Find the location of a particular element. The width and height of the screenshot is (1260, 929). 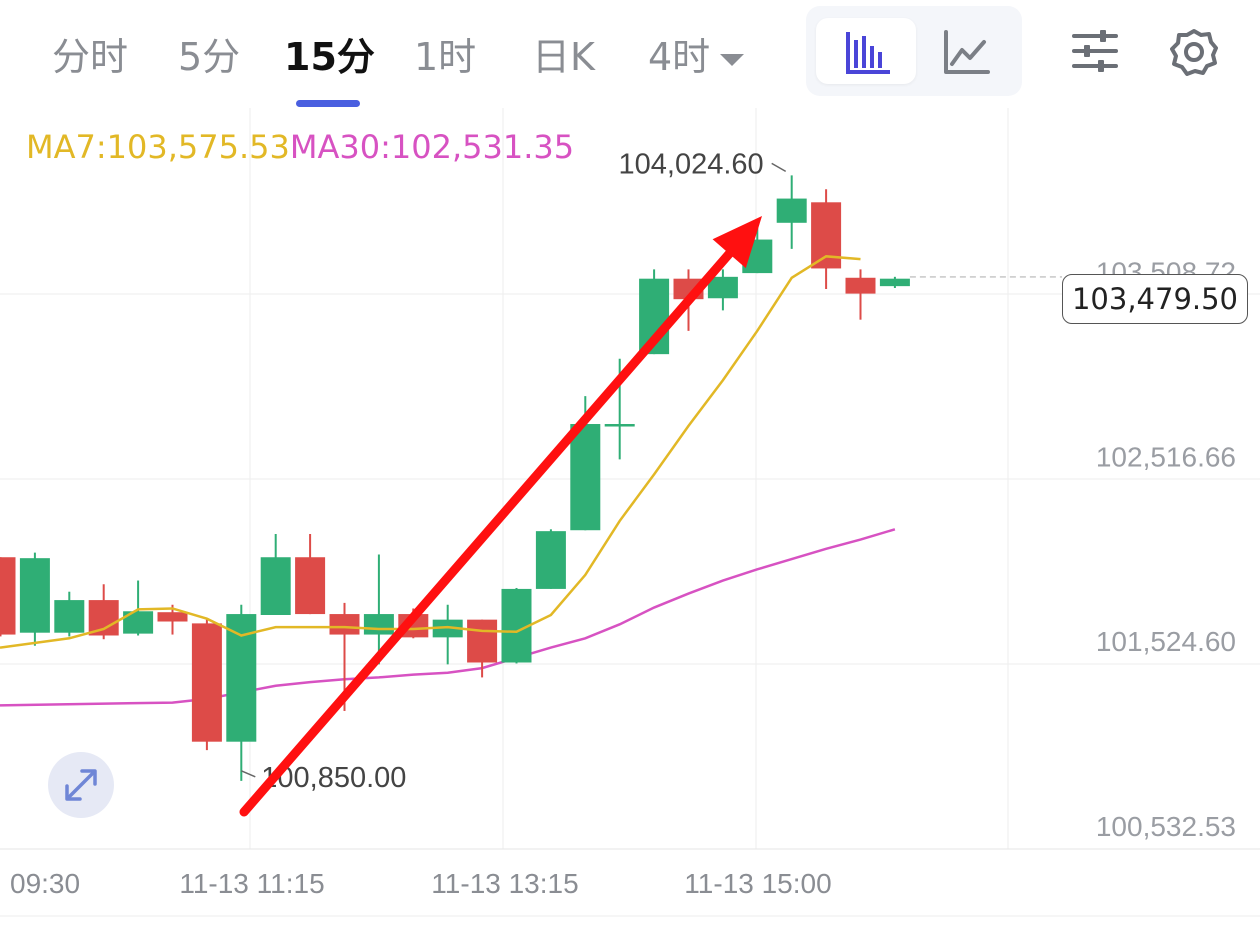

tab-time-sharing: 分时 is located at coordinates (90, 53).